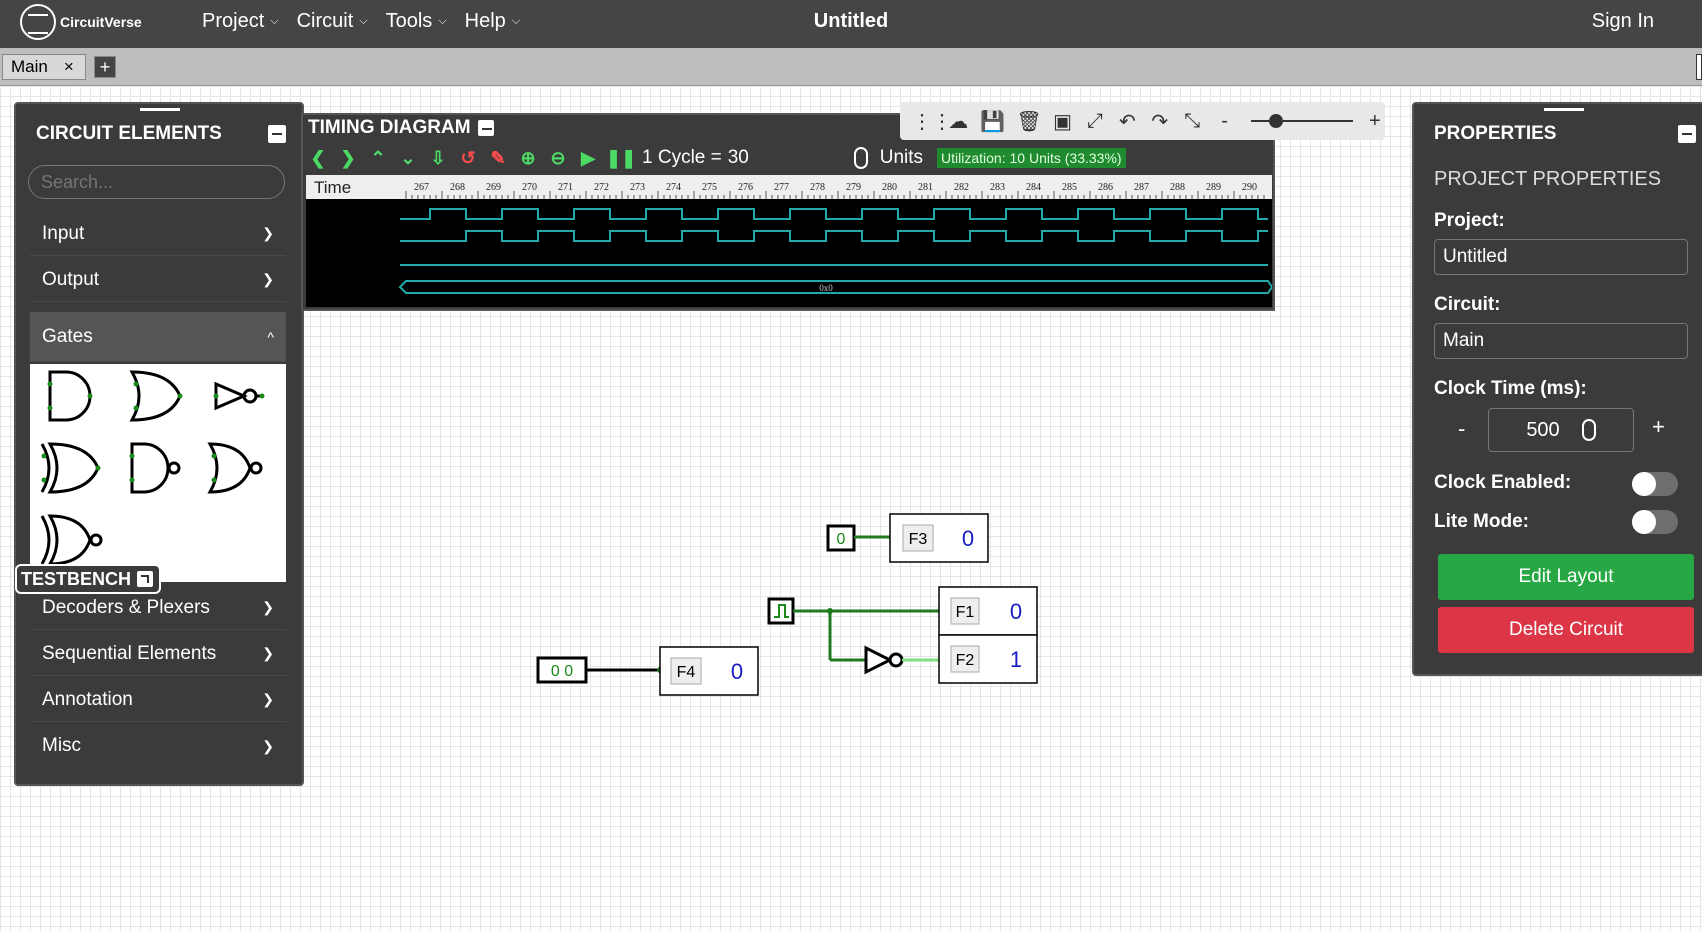  Describe the element at coordinates (67, 336) in the screenshot. I see `category-label: Gates` at that location.